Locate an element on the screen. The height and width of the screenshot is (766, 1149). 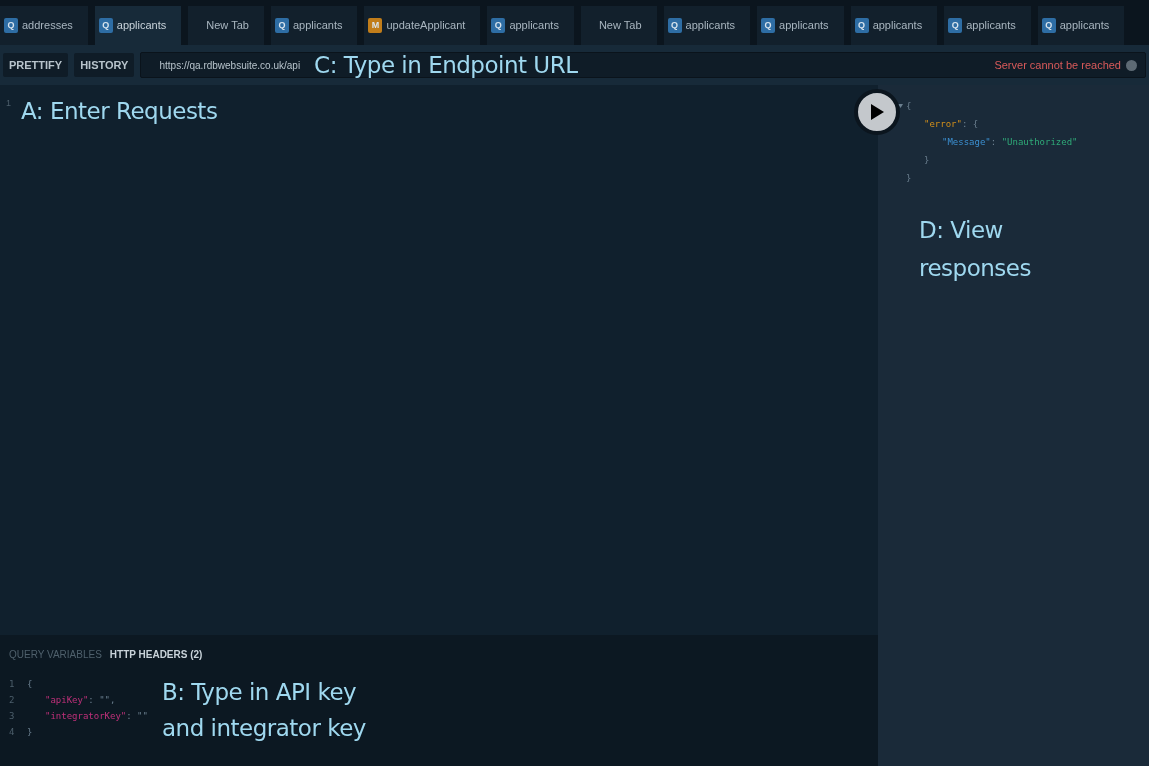
code-line: "apiKey": "", is located at coordinates (80, 700).